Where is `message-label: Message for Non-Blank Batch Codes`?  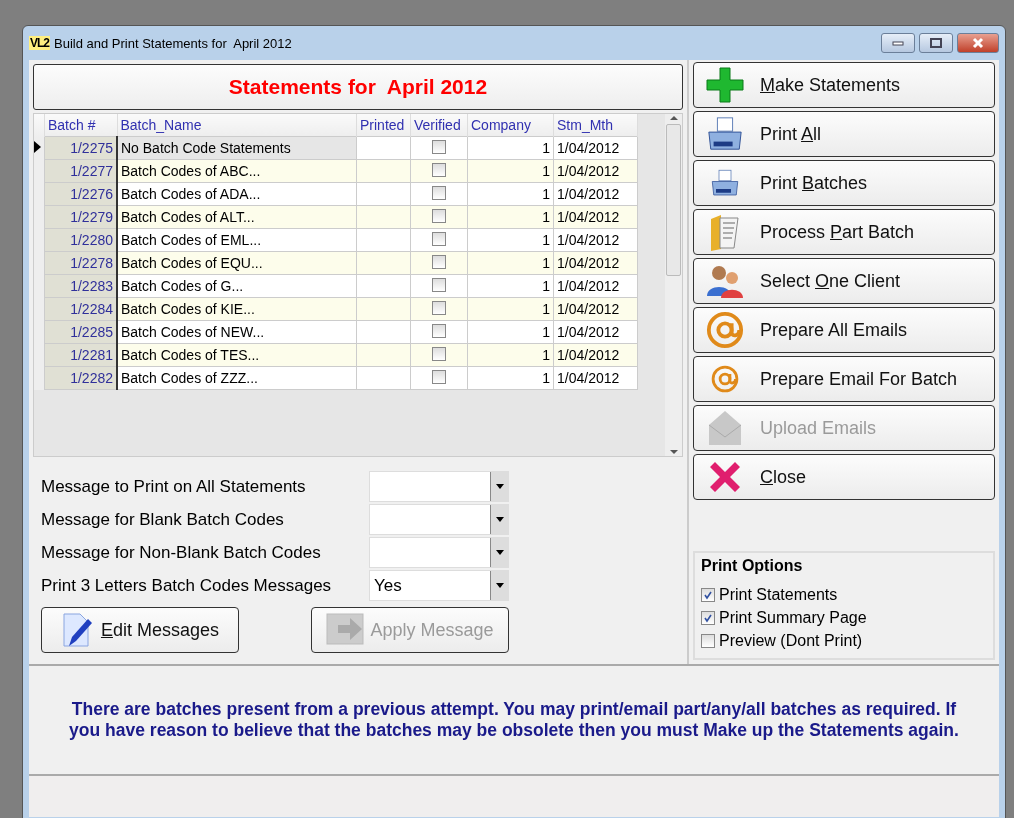
message-label: Message for Non-Blank Batch Codes is located at coordinates (181, 552).